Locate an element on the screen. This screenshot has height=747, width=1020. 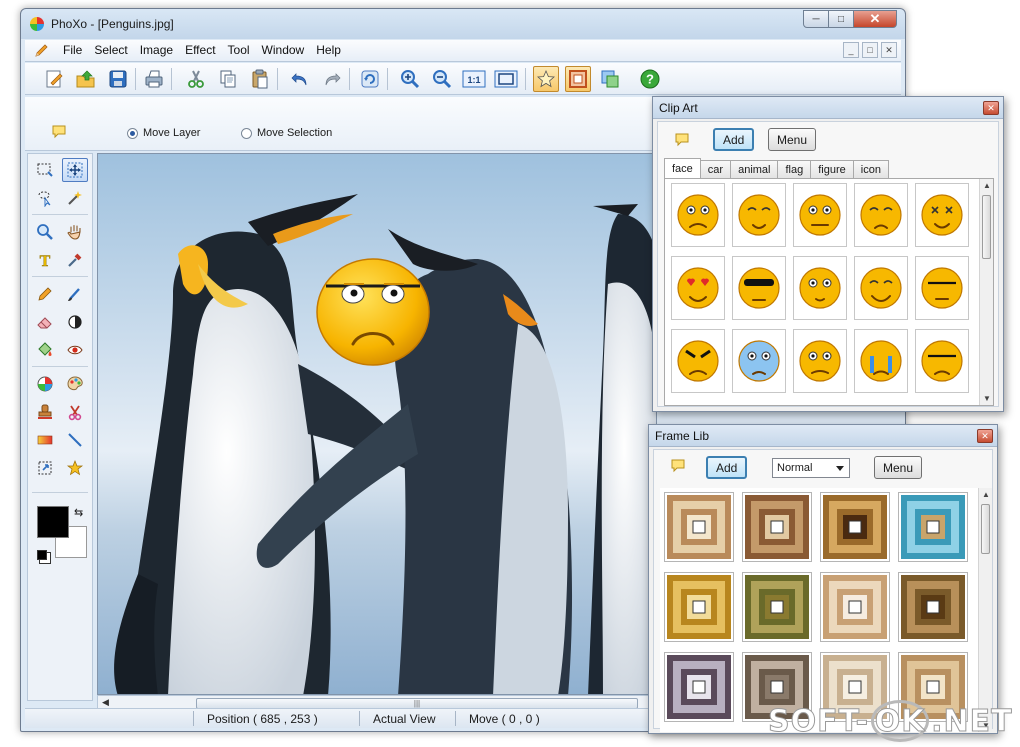
hand-tool is located at coordinates (75, 232).